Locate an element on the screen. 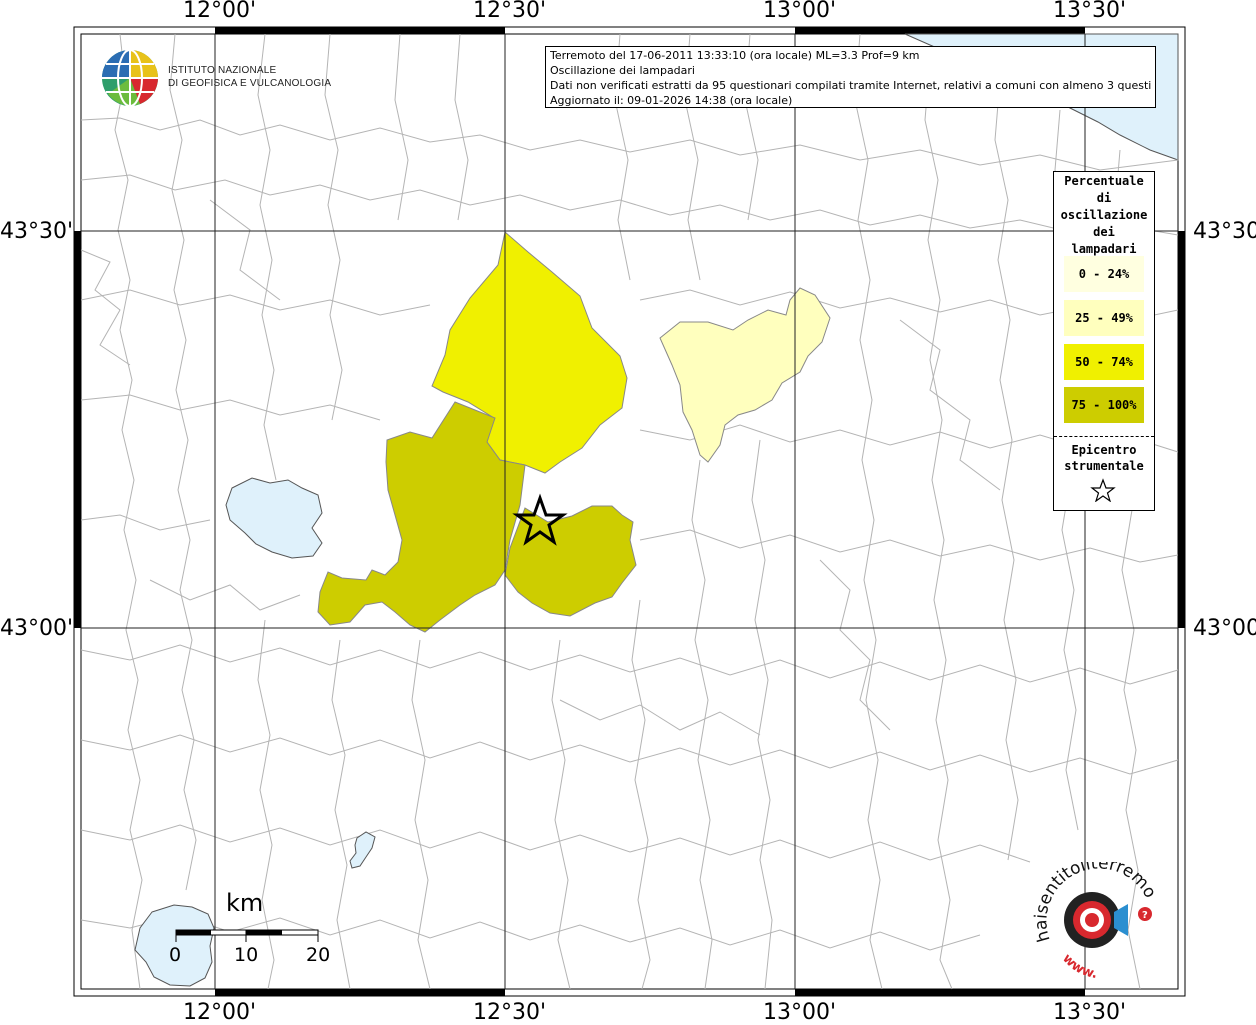 The image size is (1256, 1025). legend-epicenter-label: Epicentro strumentale is located at coordinates (1104, 458).